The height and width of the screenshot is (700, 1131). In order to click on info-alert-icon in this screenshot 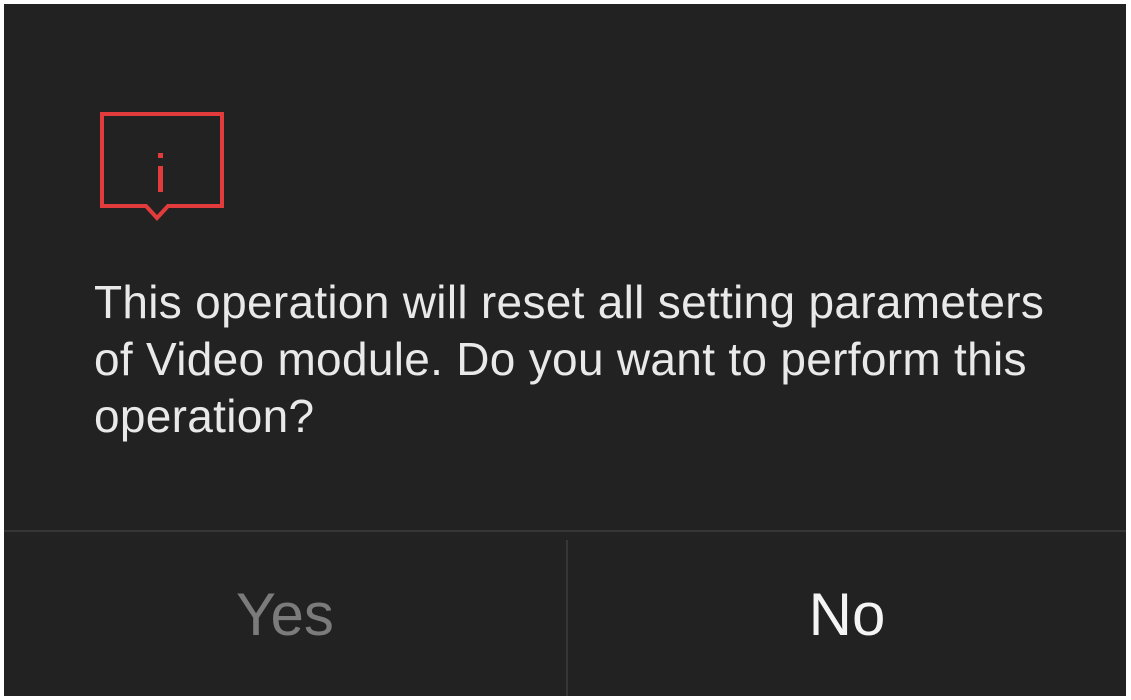, I will do `click(163, 168)`.